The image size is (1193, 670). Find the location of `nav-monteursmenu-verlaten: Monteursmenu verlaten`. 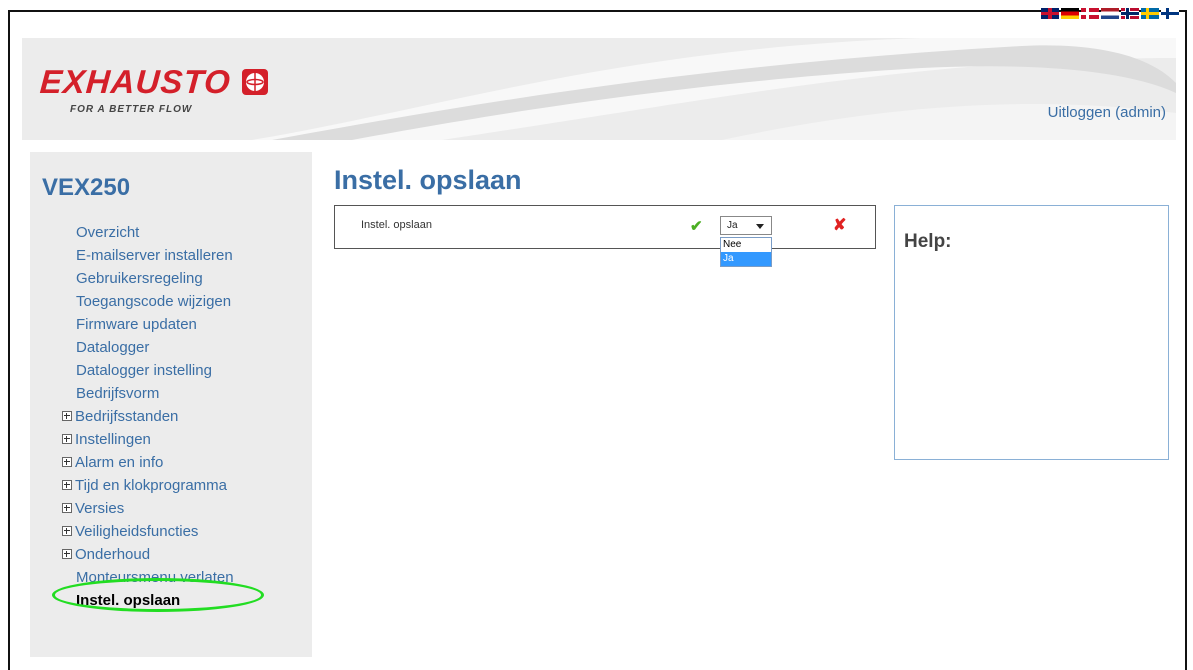

nav-monteursmenu-verlaten: Monteursmenu verlaten is located at coordinates (155, 577).